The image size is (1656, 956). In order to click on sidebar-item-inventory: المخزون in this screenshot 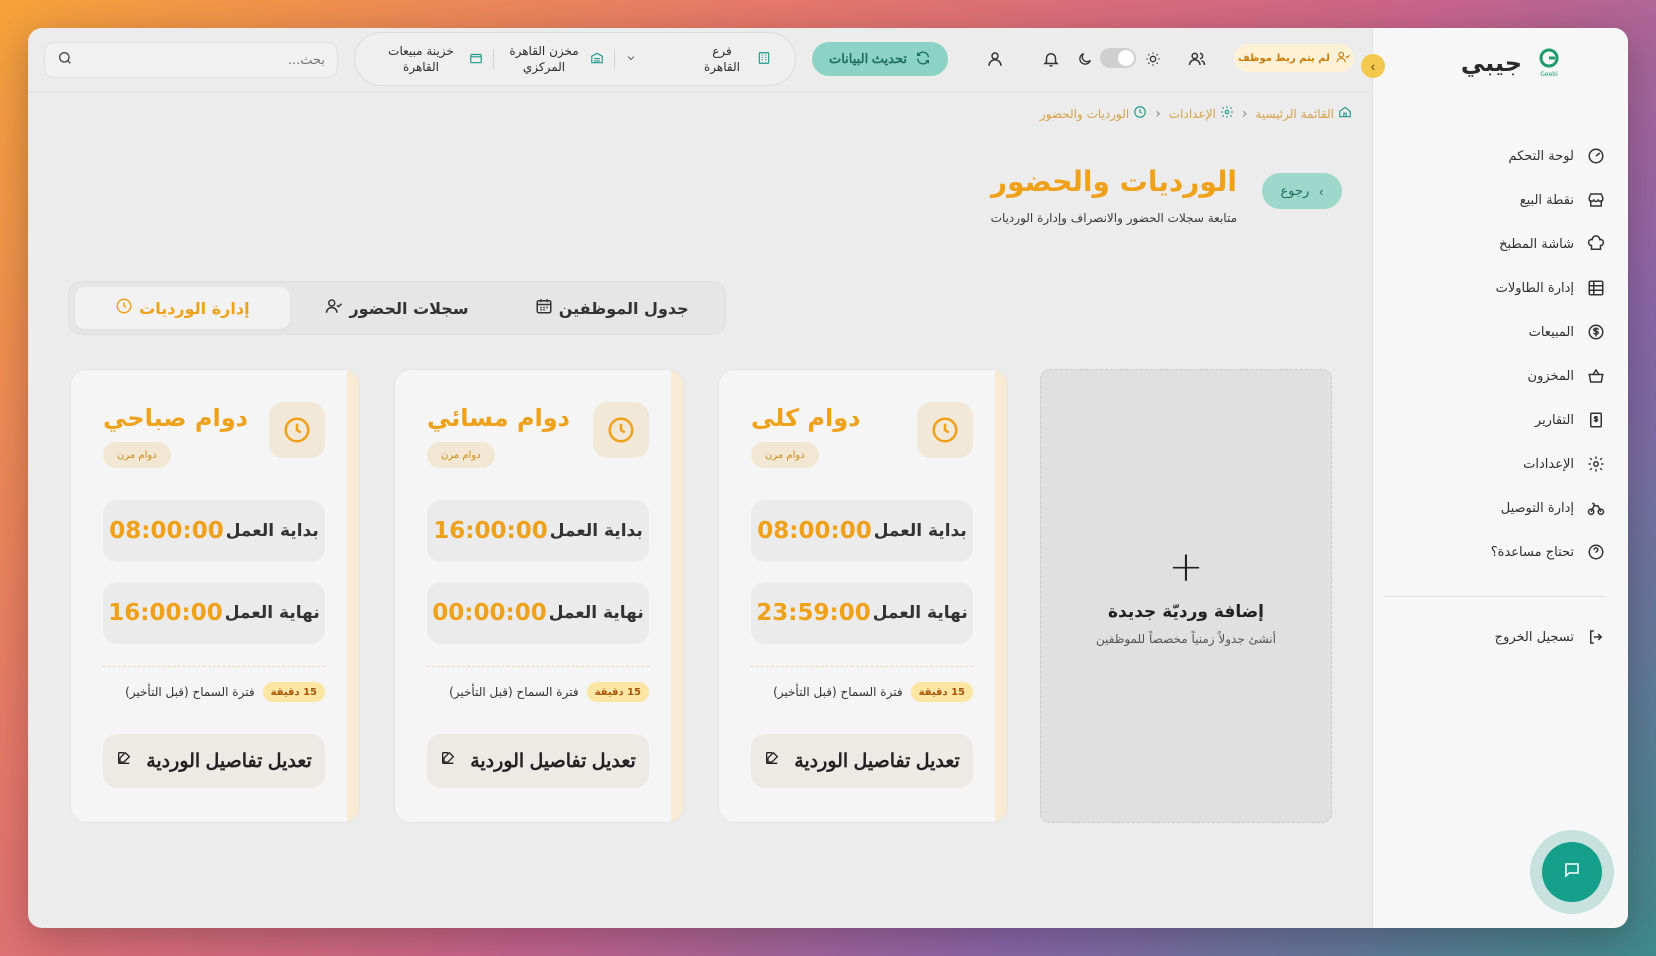, I will do `click(1500, 376)`.